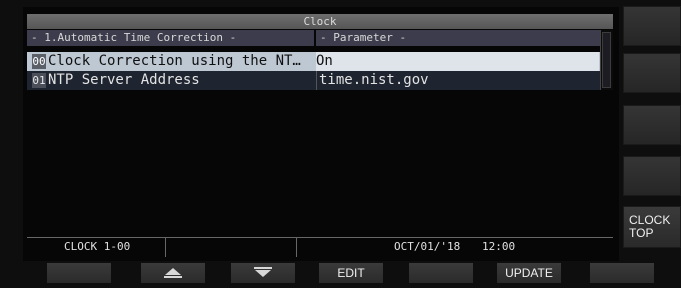 The height and width of the screenshot is (288, 681). I want to click on window-title: Clock, so click(320, 21).